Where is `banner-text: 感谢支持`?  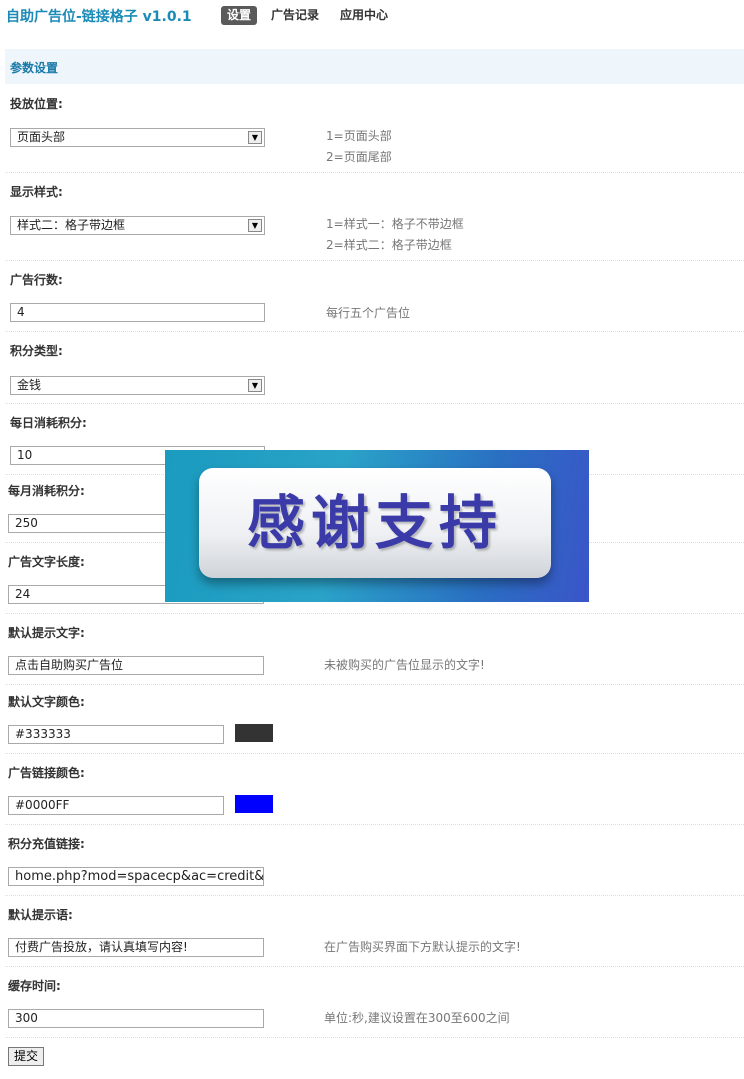
banner-text: 感谢支持 is located at coordinates (374, 523).